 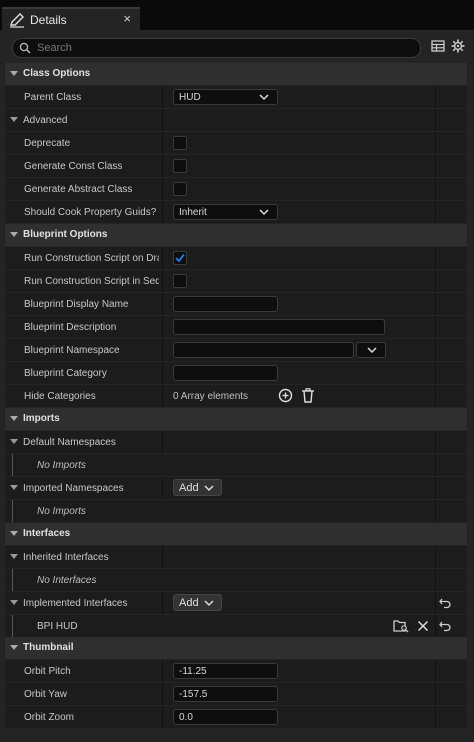 I want to click on bp-namespace-input, so click(x=263, y=350).